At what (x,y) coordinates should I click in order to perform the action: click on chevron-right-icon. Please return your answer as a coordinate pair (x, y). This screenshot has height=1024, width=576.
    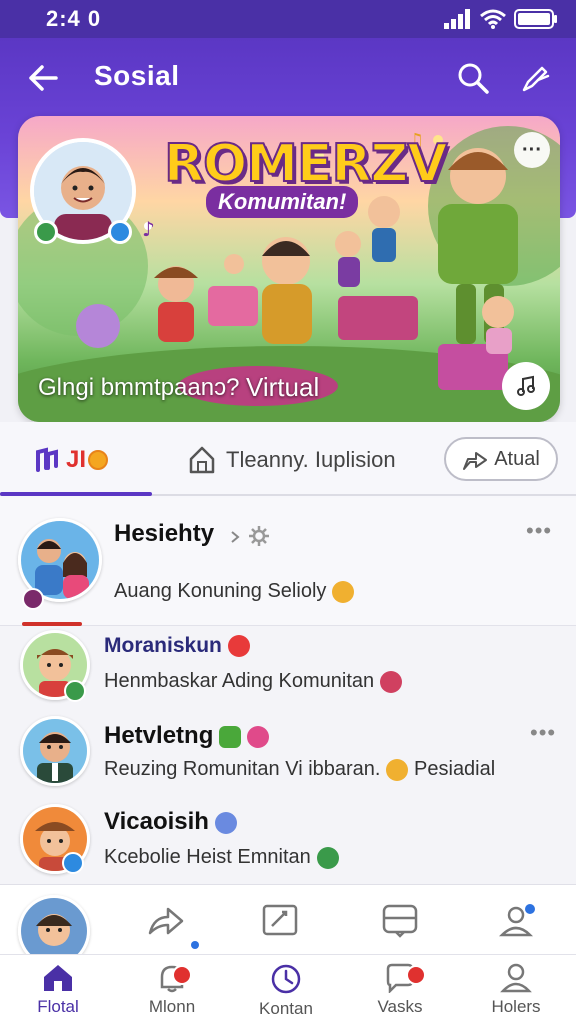
    Looking at the image, I should click on (235, 537).